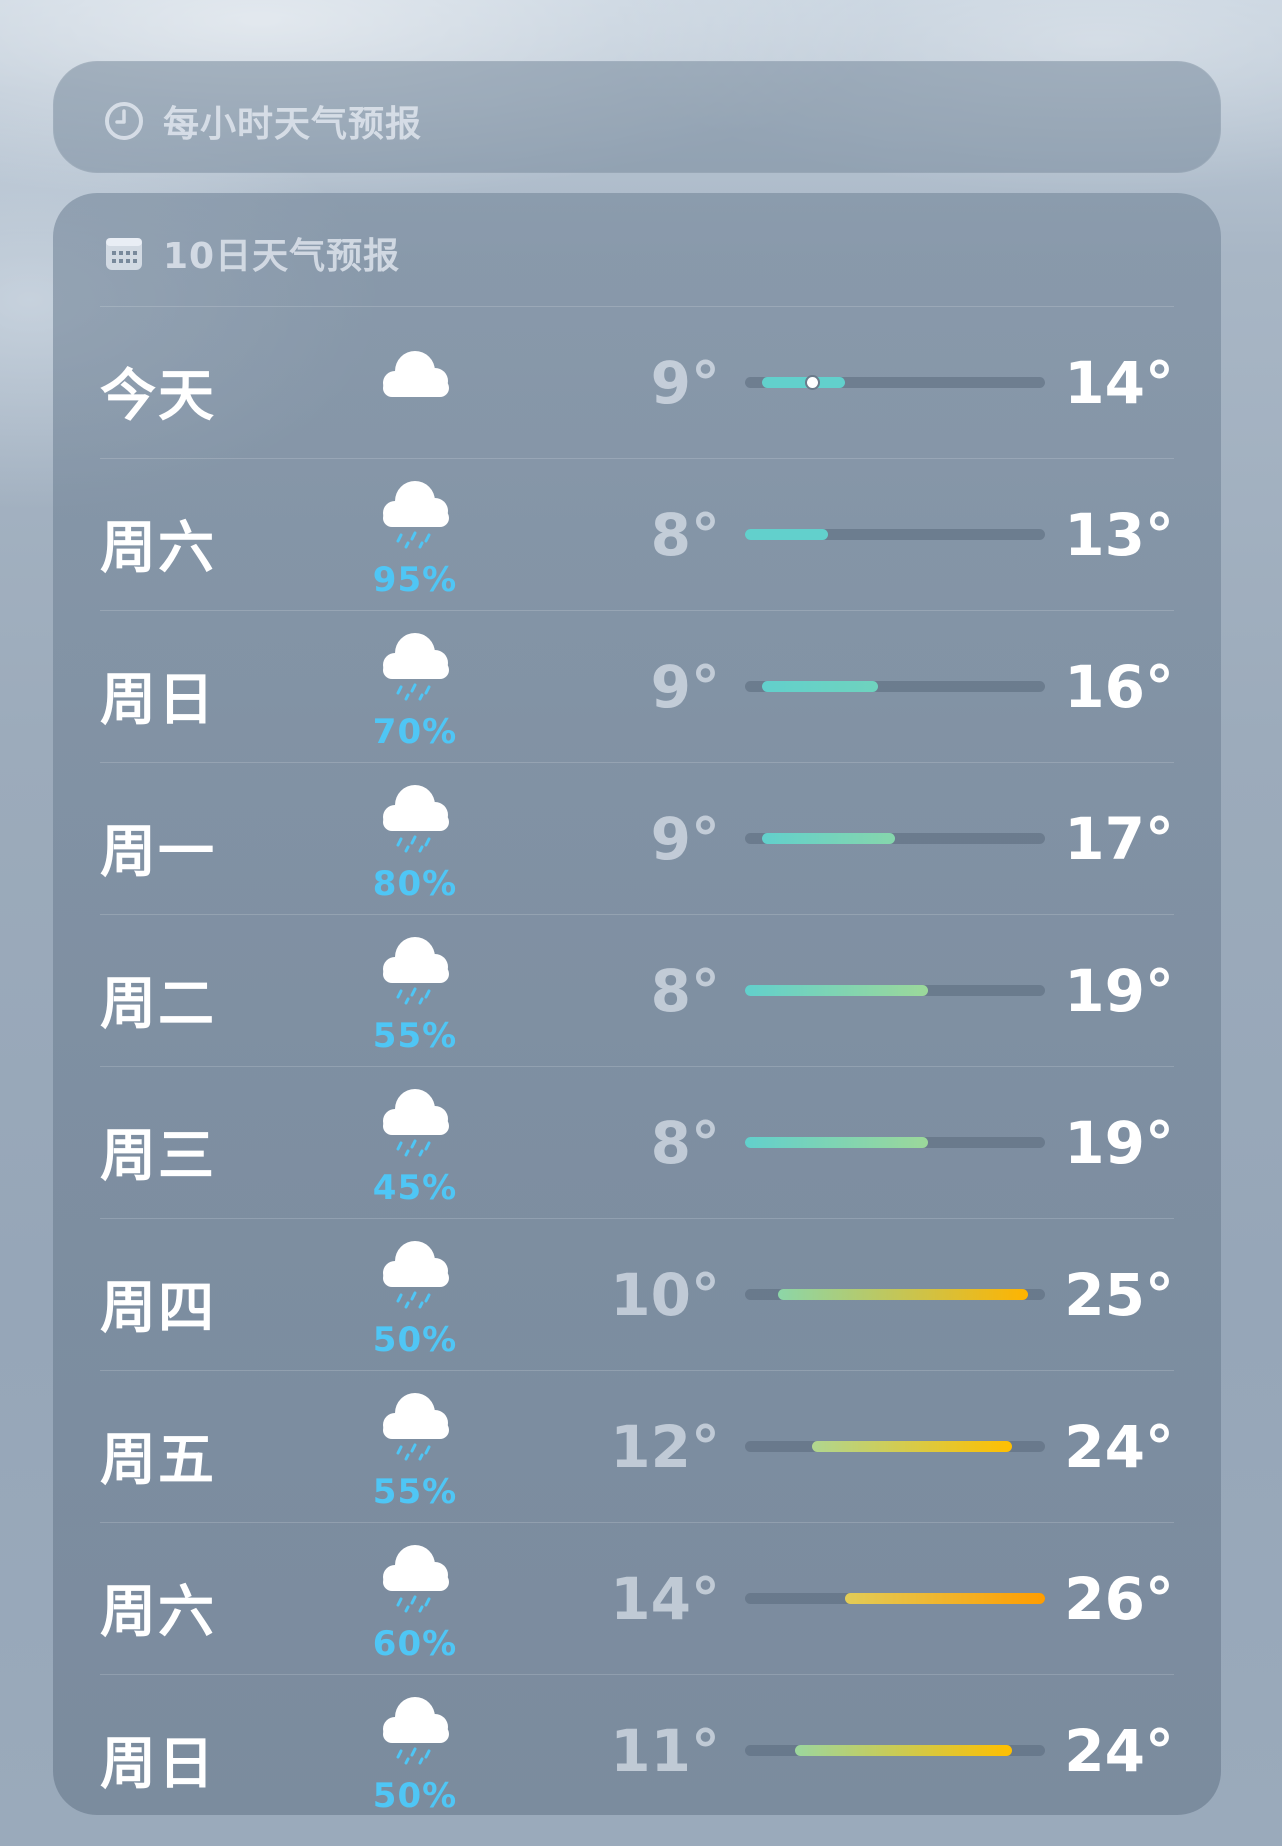 This screenshot has width=1282, height=1846. What do you see at coordinates (293, 124) in the screenshot?
I see `hourly-forecast-title: 每小时天气预报` at bounding box center [293, 124].